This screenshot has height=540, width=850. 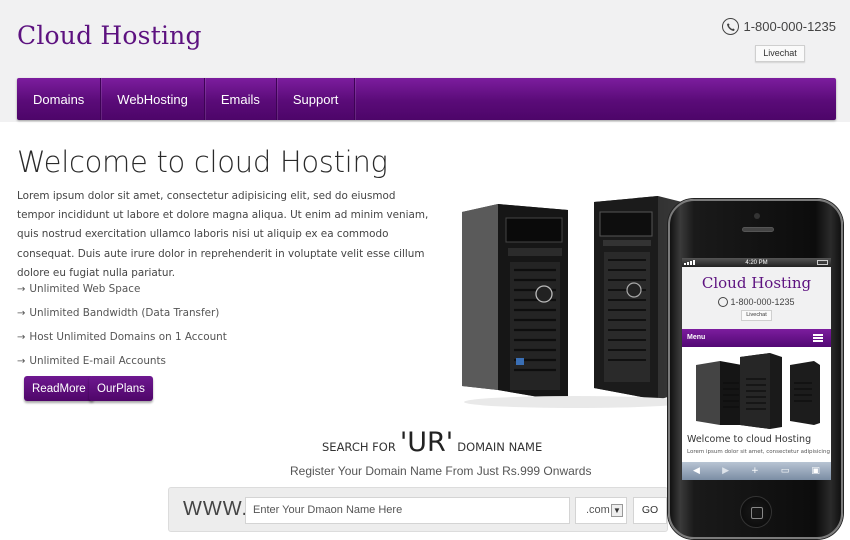 What do you see at coordinates (758, 229) in the screenshot?
I see `speaker-icon` at bounding box center [758, 229].